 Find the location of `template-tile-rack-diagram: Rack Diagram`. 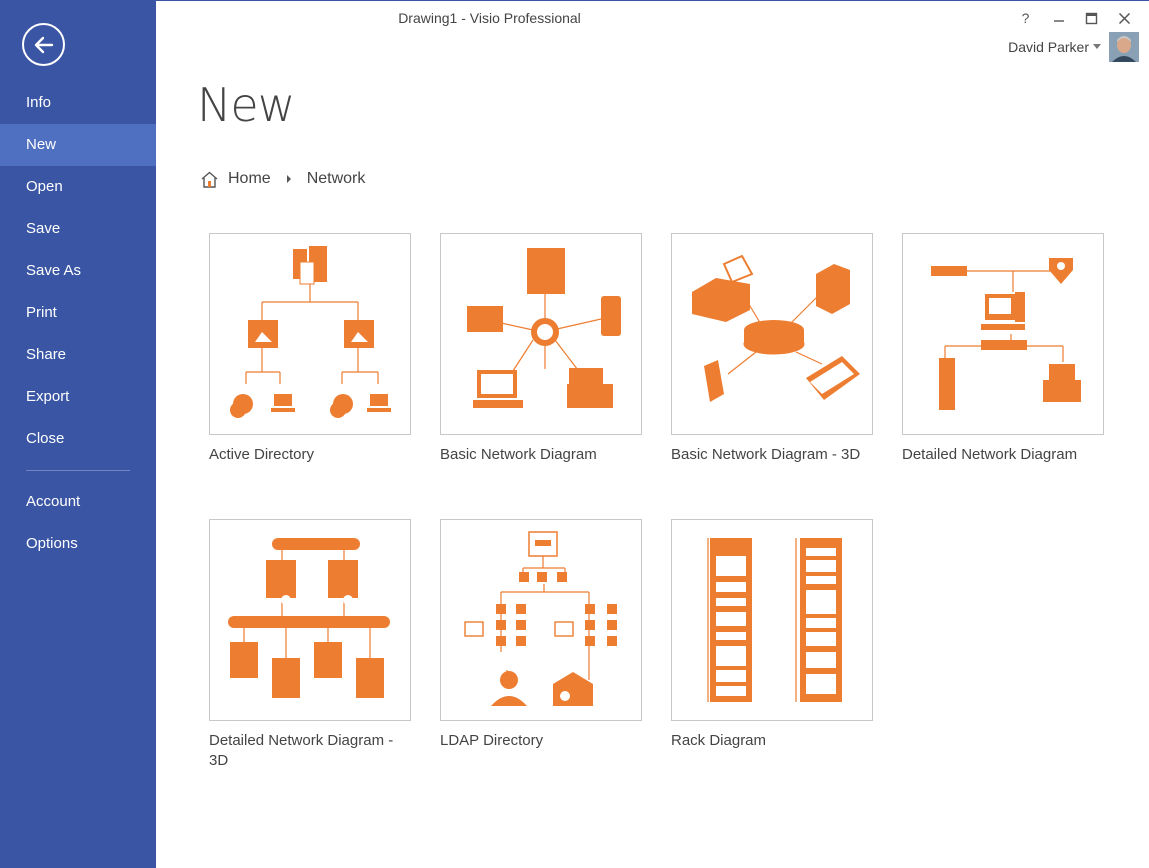

template-tile-rack-diagram: Rack Diagram is located at coordinates (772, 635).